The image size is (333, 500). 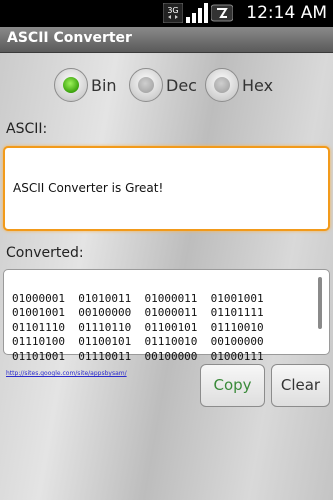 I want to click on converted-scrollbar, so click(x=320, y=303).